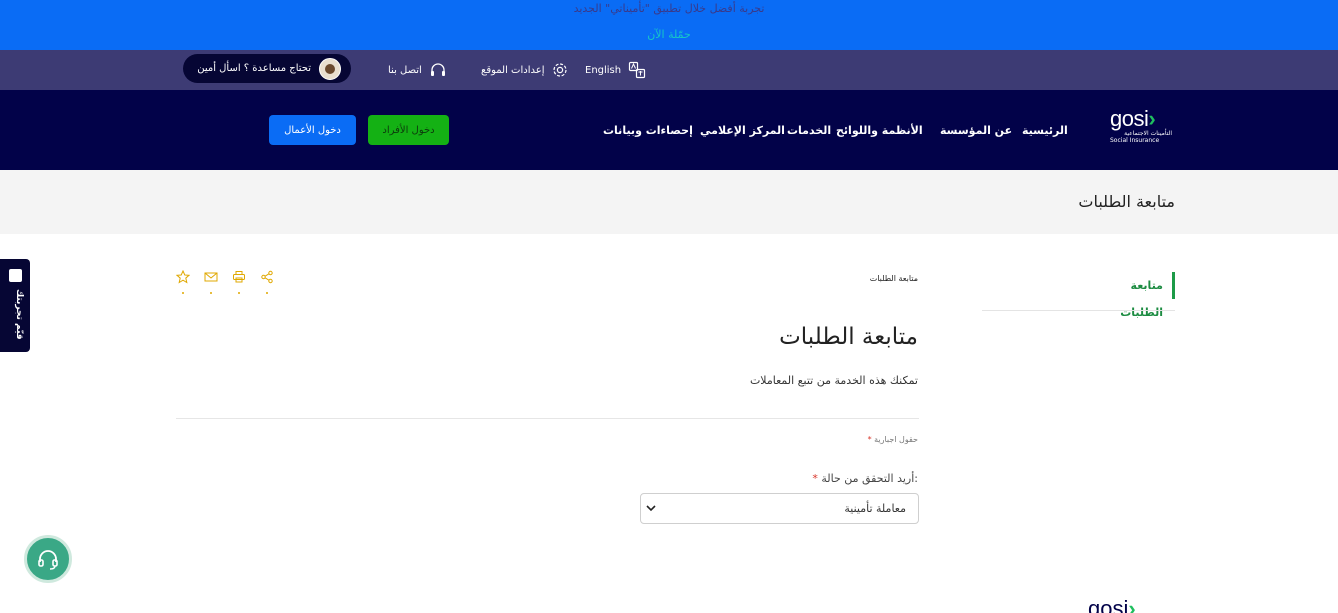 The width and height of the screenshot is (1338, 613). I want to click on gear-icon, so click(560, 70).